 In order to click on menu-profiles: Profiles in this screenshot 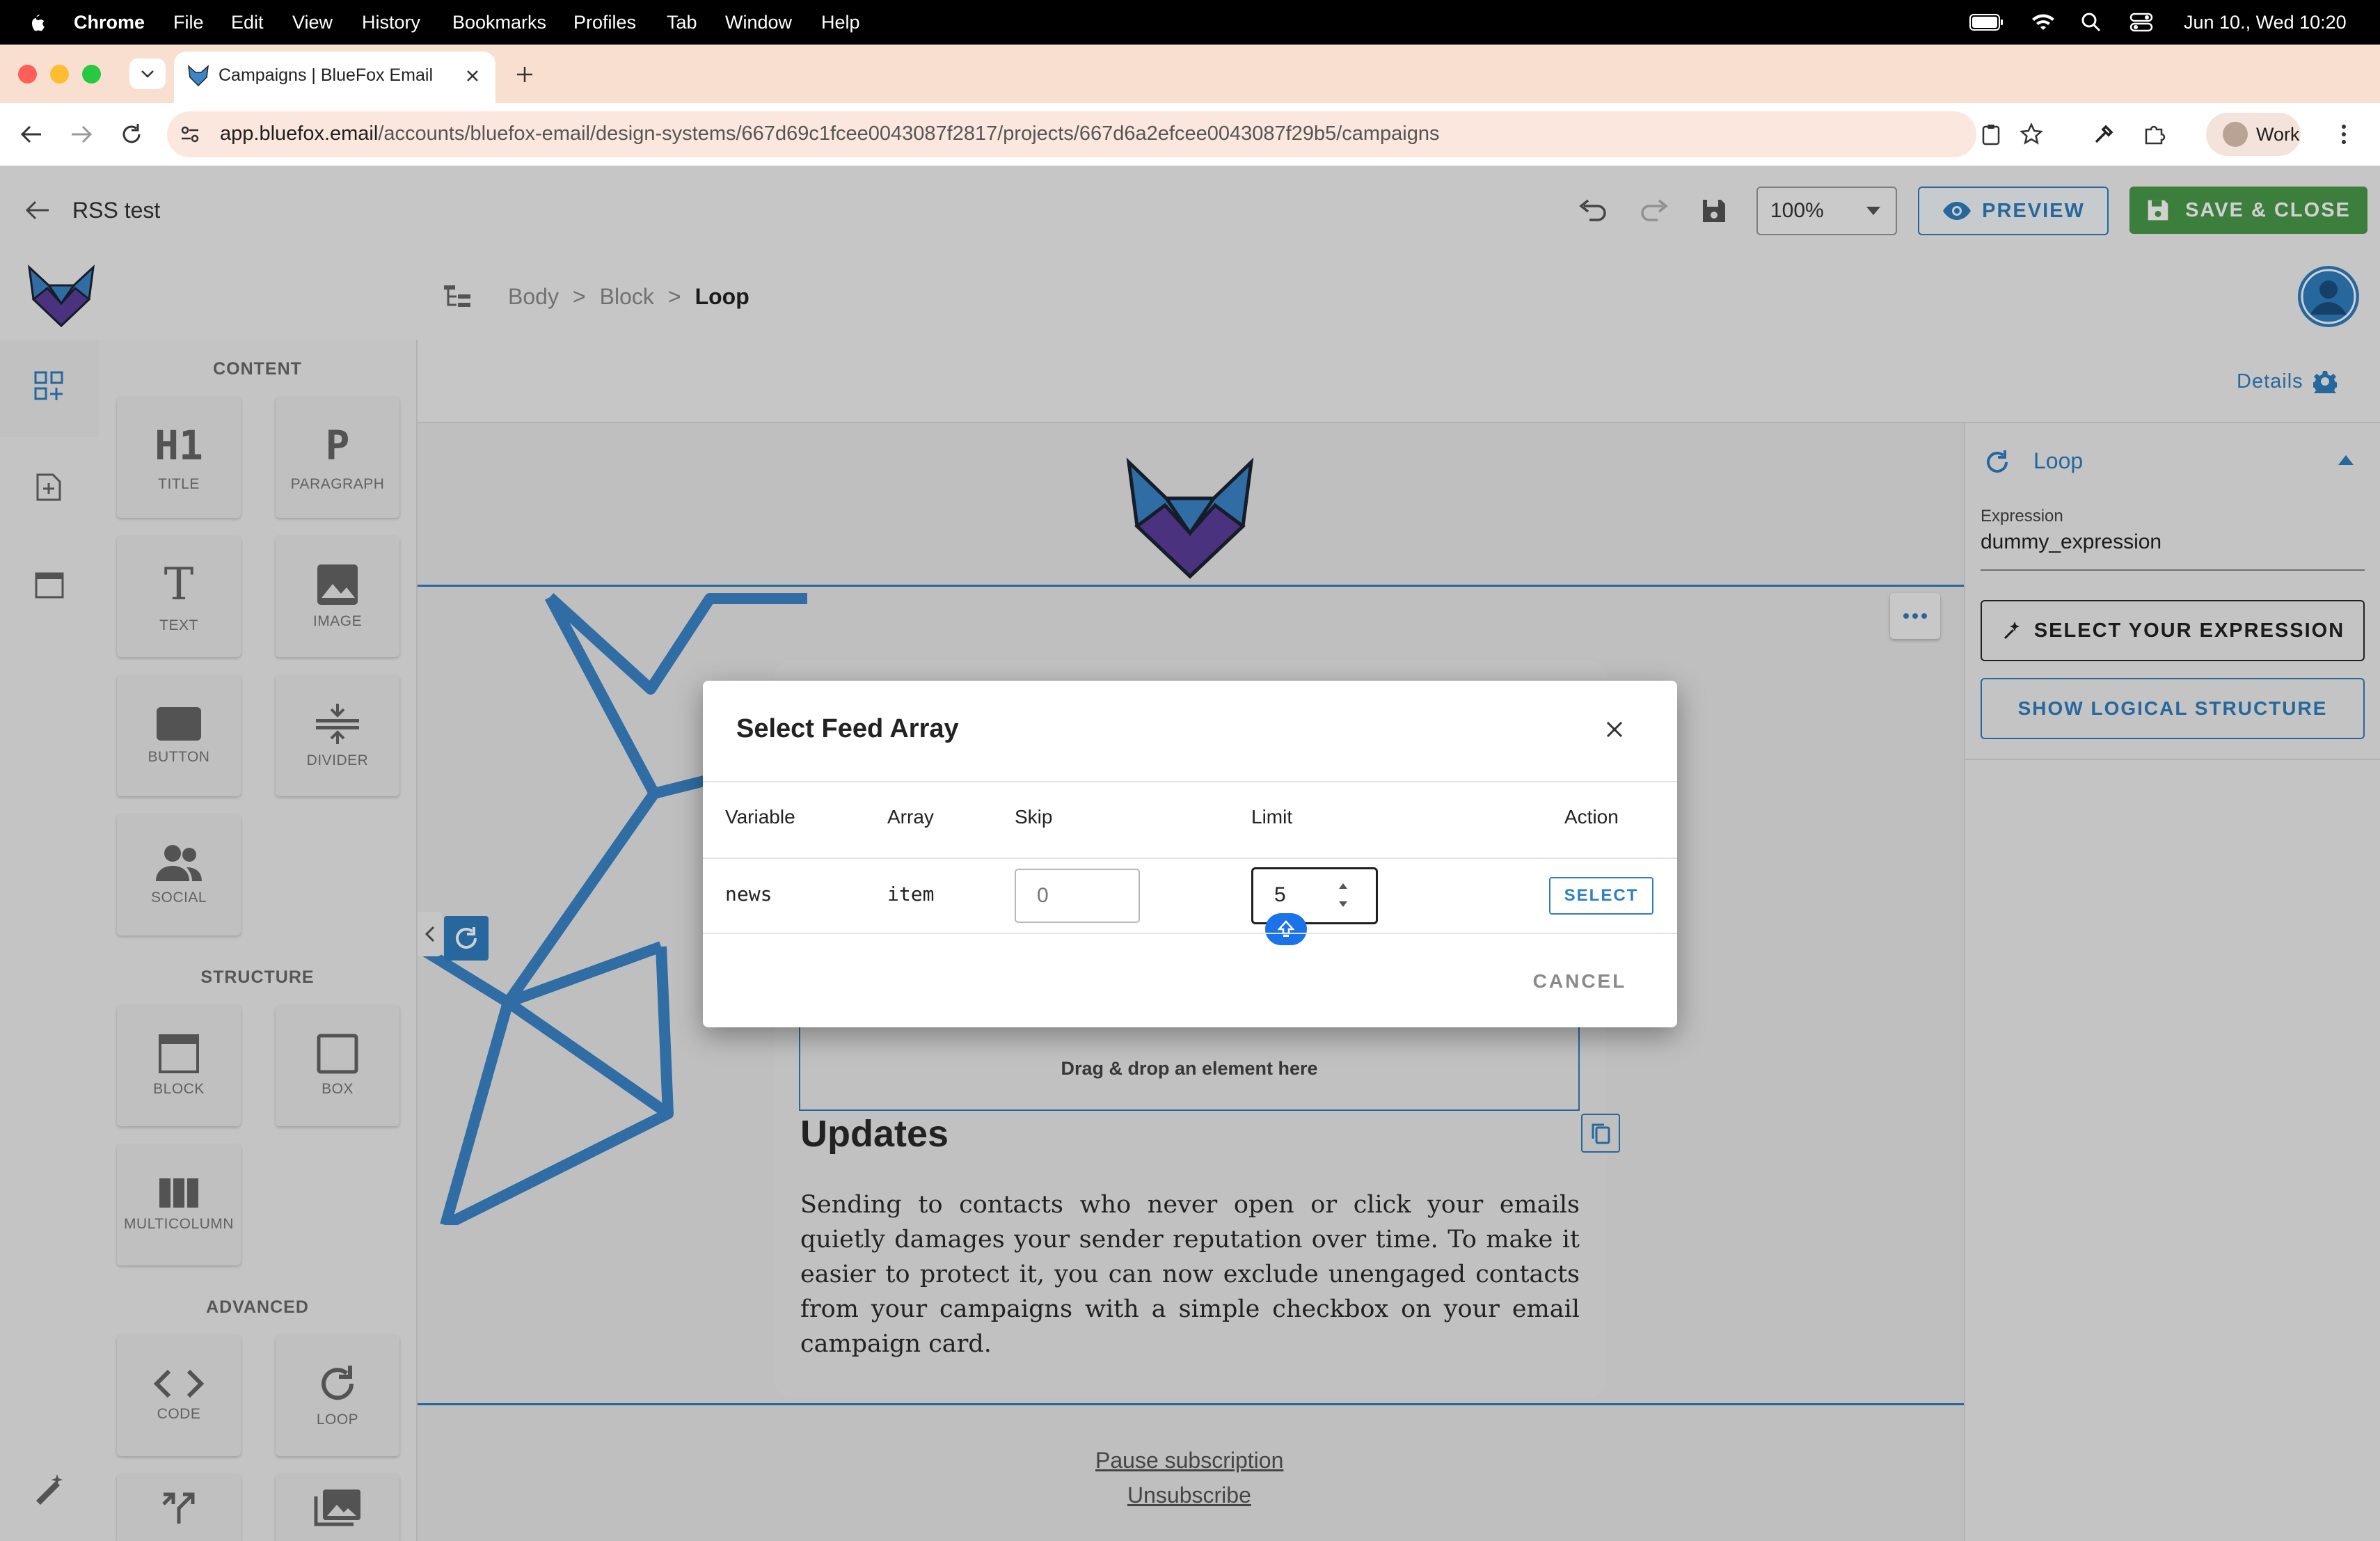, I will do `click(604, 22)`.